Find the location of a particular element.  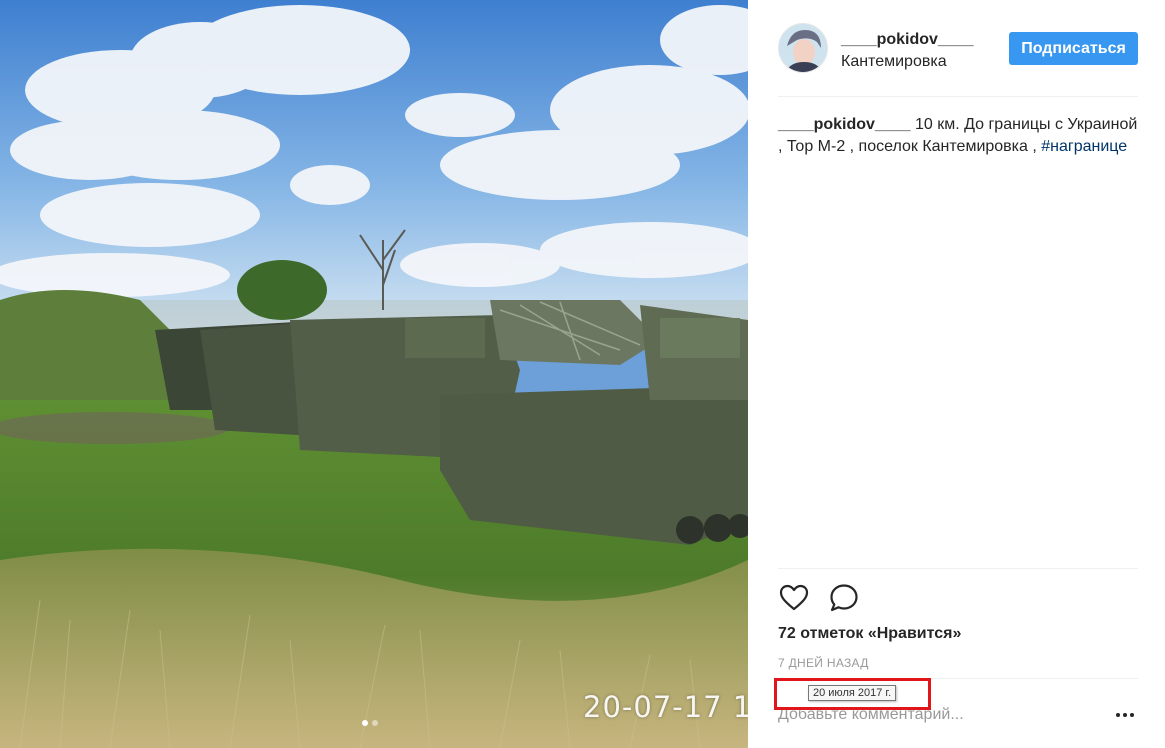

follow-button: Подписаться is located at coordinates (1073, 48).